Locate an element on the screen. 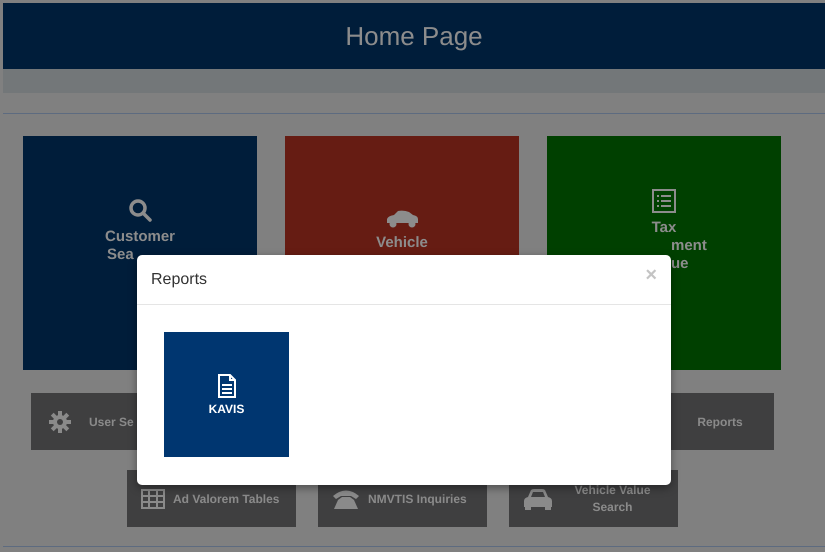 Image resolution: width=825 pixels, height=552 pixels. grid-icon is located at coordinates (153, 498).